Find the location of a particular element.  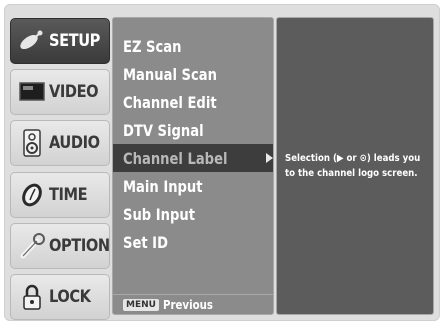

menu-item-channel-edit: Channel Edit is located at coordinates (193, 102).